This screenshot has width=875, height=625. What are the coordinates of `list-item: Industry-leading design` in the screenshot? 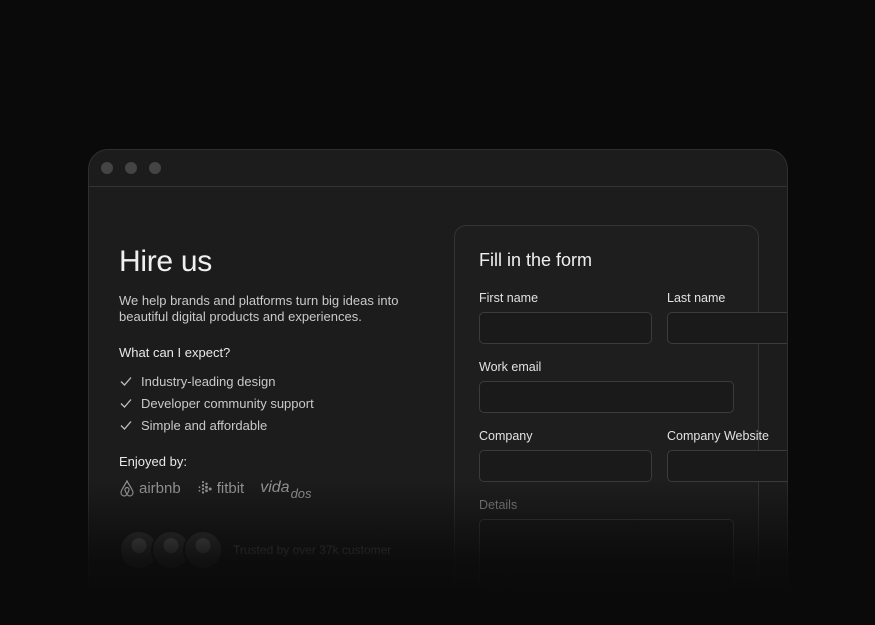 It's located at (269, 381).